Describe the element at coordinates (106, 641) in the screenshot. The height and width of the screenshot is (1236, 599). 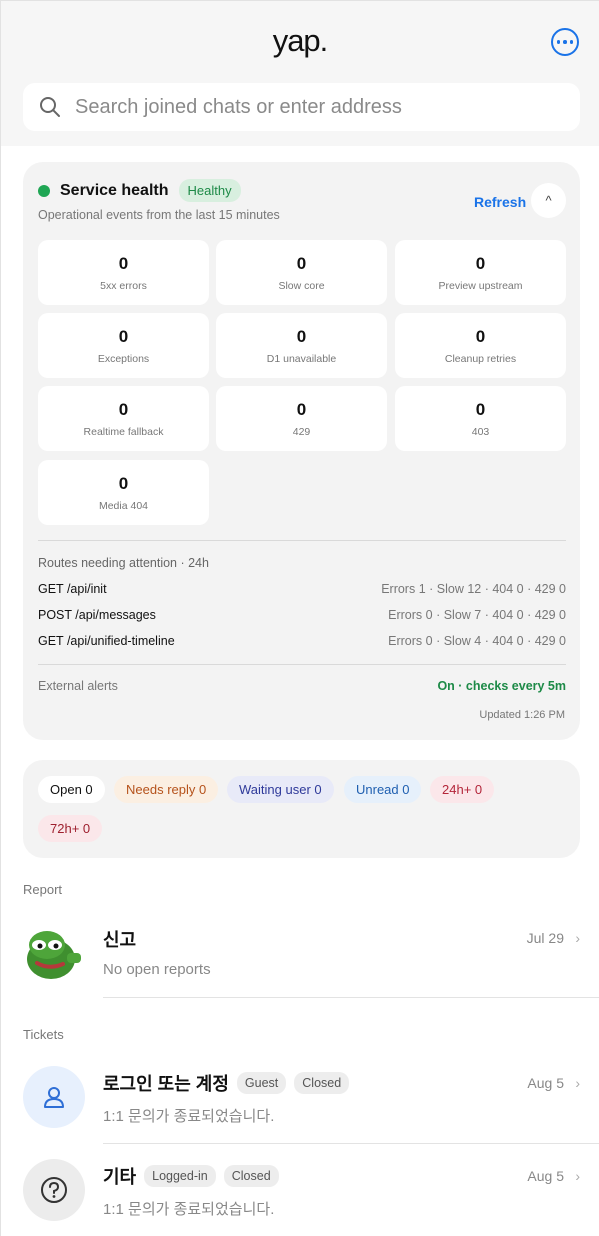
I see `route-path: GET /api/unified-timeline` at that location.